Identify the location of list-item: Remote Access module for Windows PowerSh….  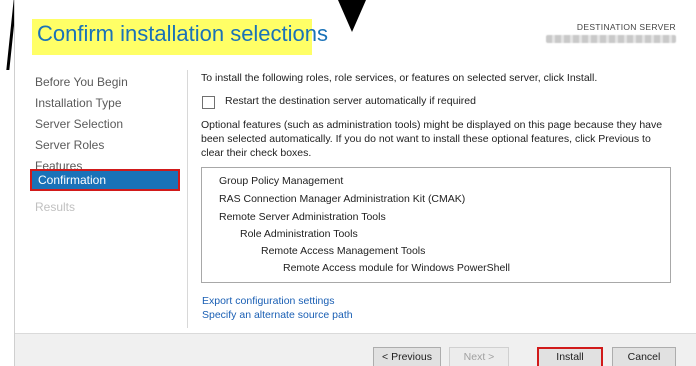
(397, 268).